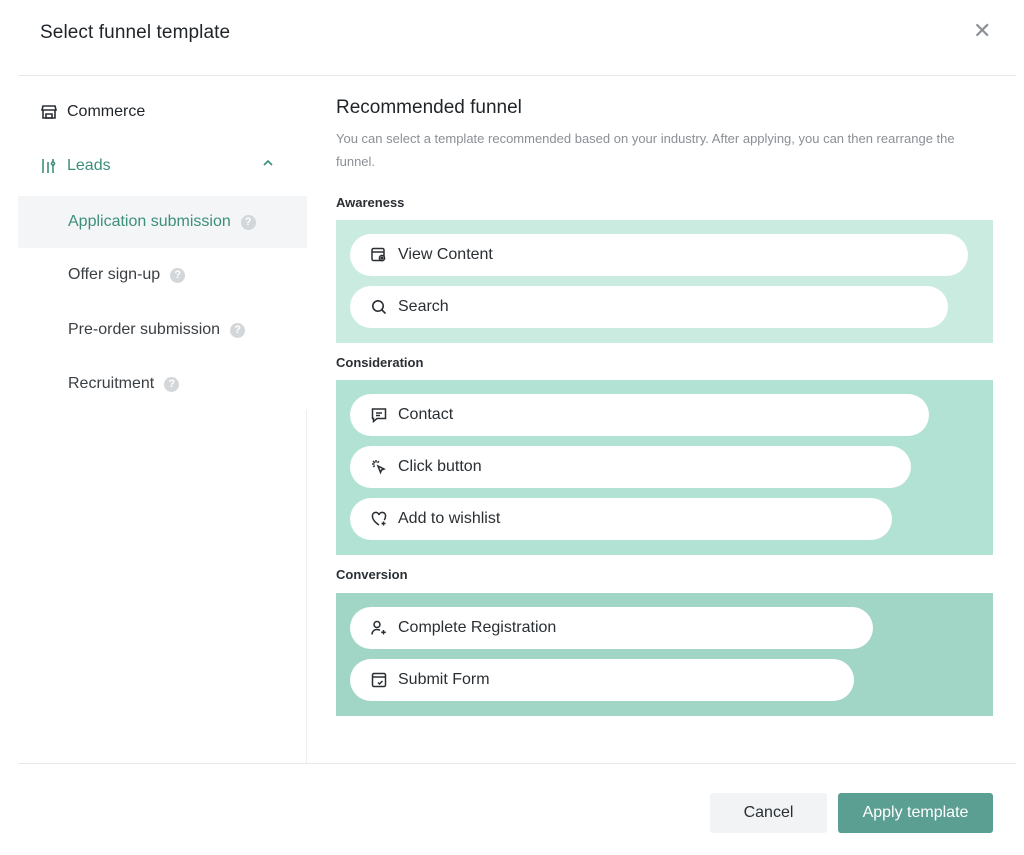 This screenshot has width=1024, height=855. I want to click on event-label: Search, so click(423, 306).